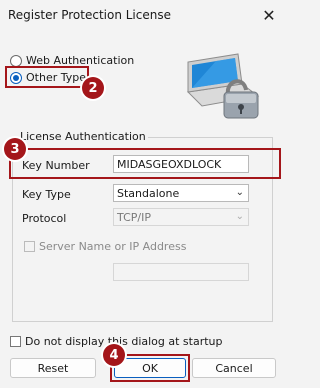 Image resolution: width=320 pixels, height=388 pixels. What do you see at coordinates (181, 217) in the screenshot?
I see `protocol-select: TCP/IP ⌄` at bounding box center [181, 217].